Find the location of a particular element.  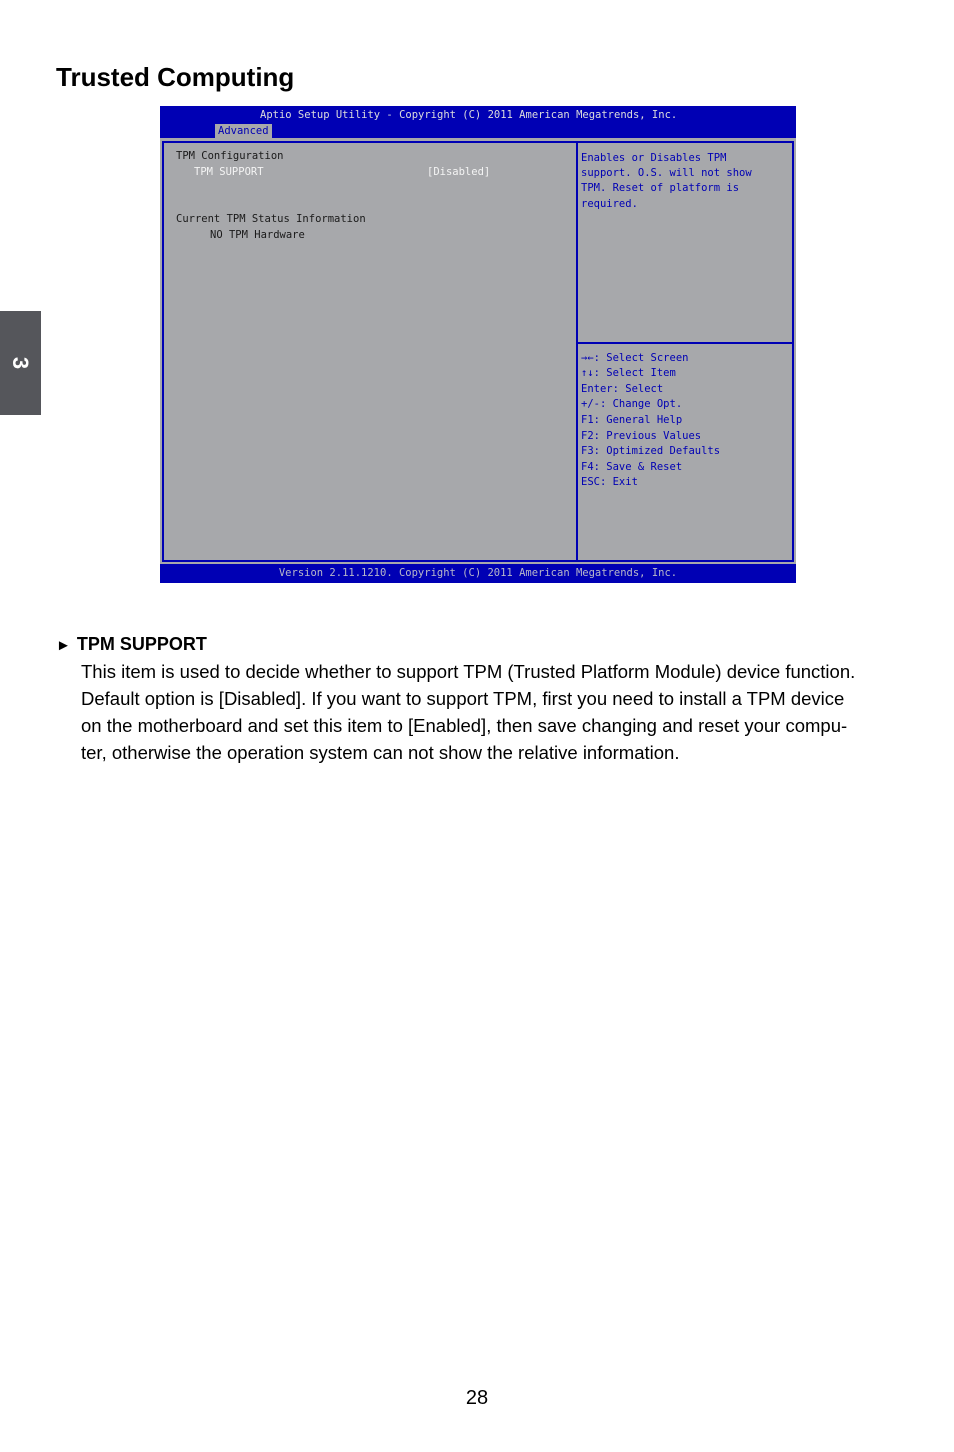

tab-advanced: Advanced is located at coordinates (243, 131).